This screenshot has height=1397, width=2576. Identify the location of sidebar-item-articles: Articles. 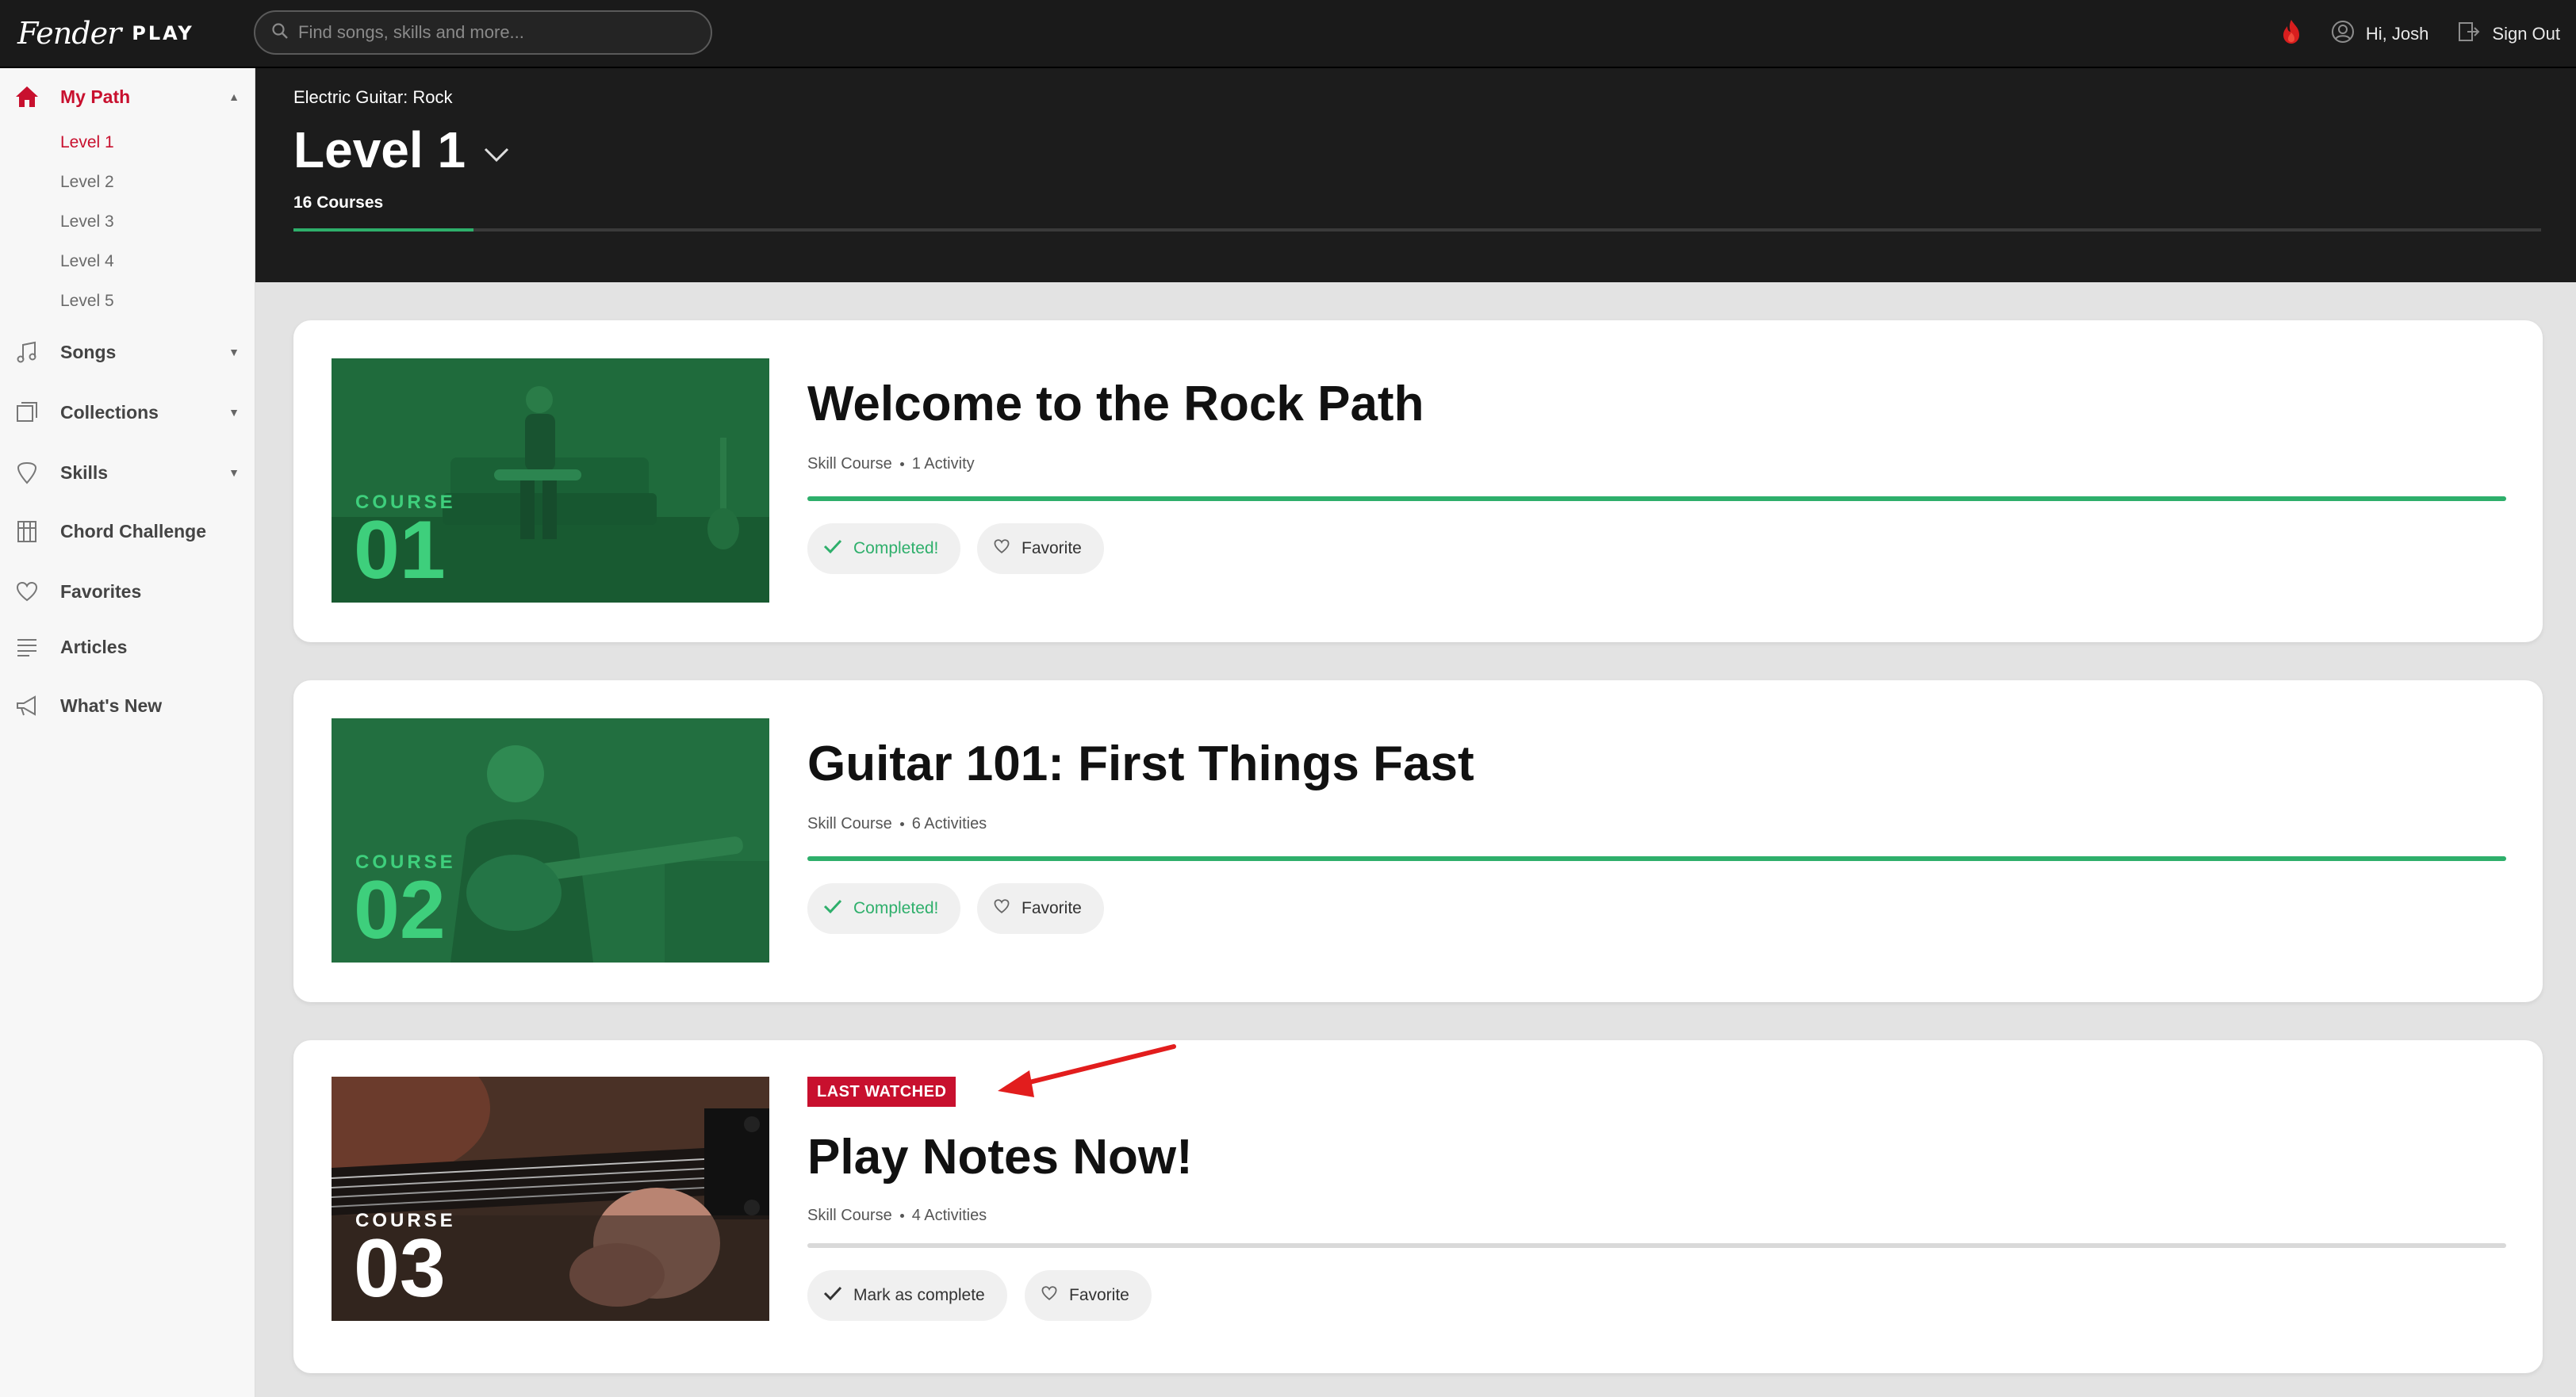
(128, 647).